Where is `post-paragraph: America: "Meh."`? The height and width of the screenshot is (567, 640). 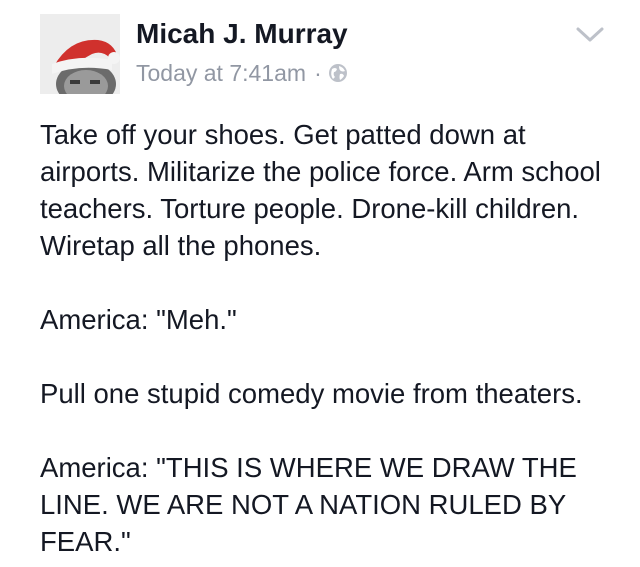 post-paragraph: America: "Meh." is located at coordinates (138, 319).